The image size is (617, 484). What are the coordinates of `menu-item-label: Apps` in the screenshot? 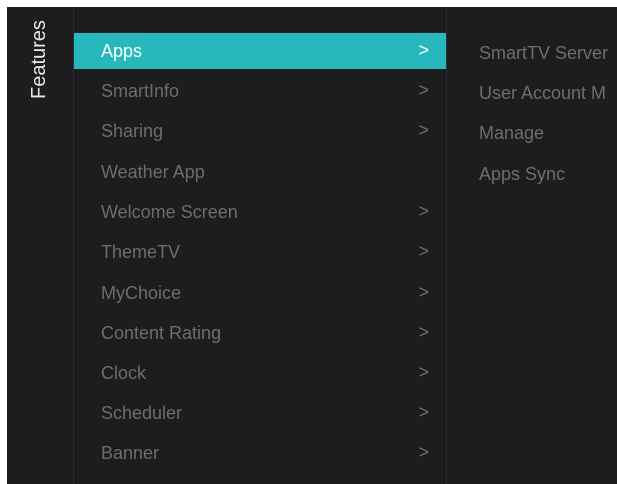 It's located at (122, 51).